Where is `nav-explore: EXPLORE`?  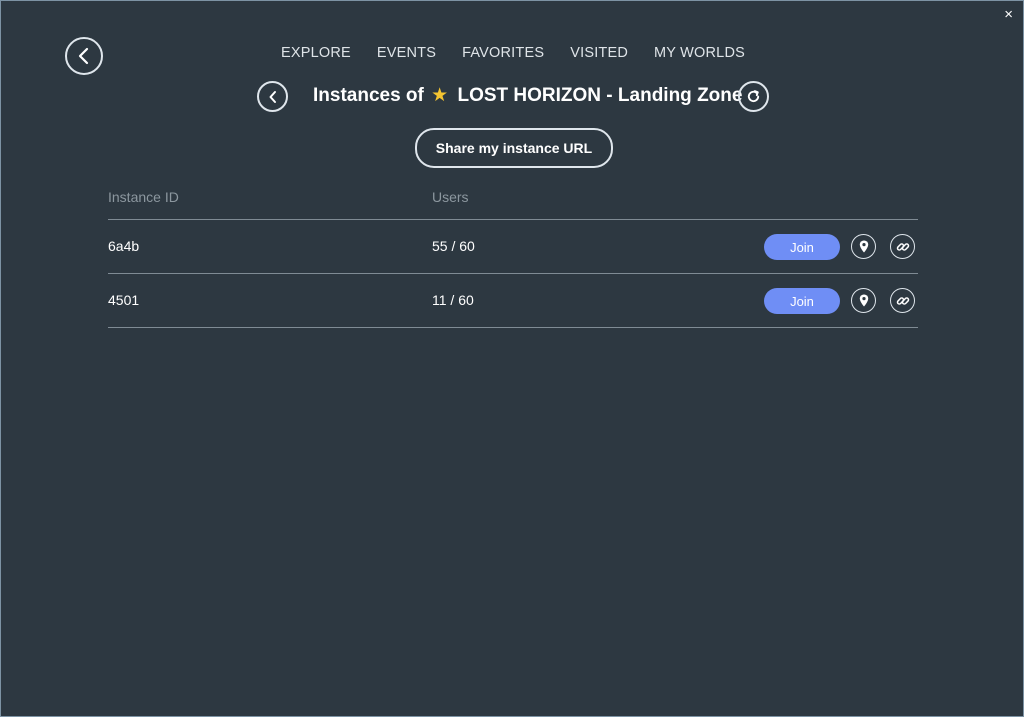
nav-explore: EXPLORE is located at coordinates (316, 53).